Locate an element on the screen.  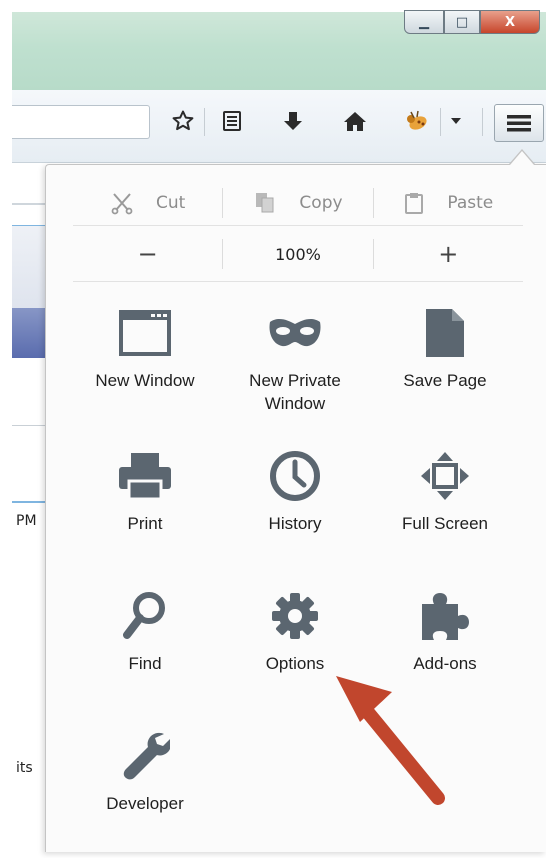
edit-controls: Cut Copy Paste is located at coordinates (298, 203).